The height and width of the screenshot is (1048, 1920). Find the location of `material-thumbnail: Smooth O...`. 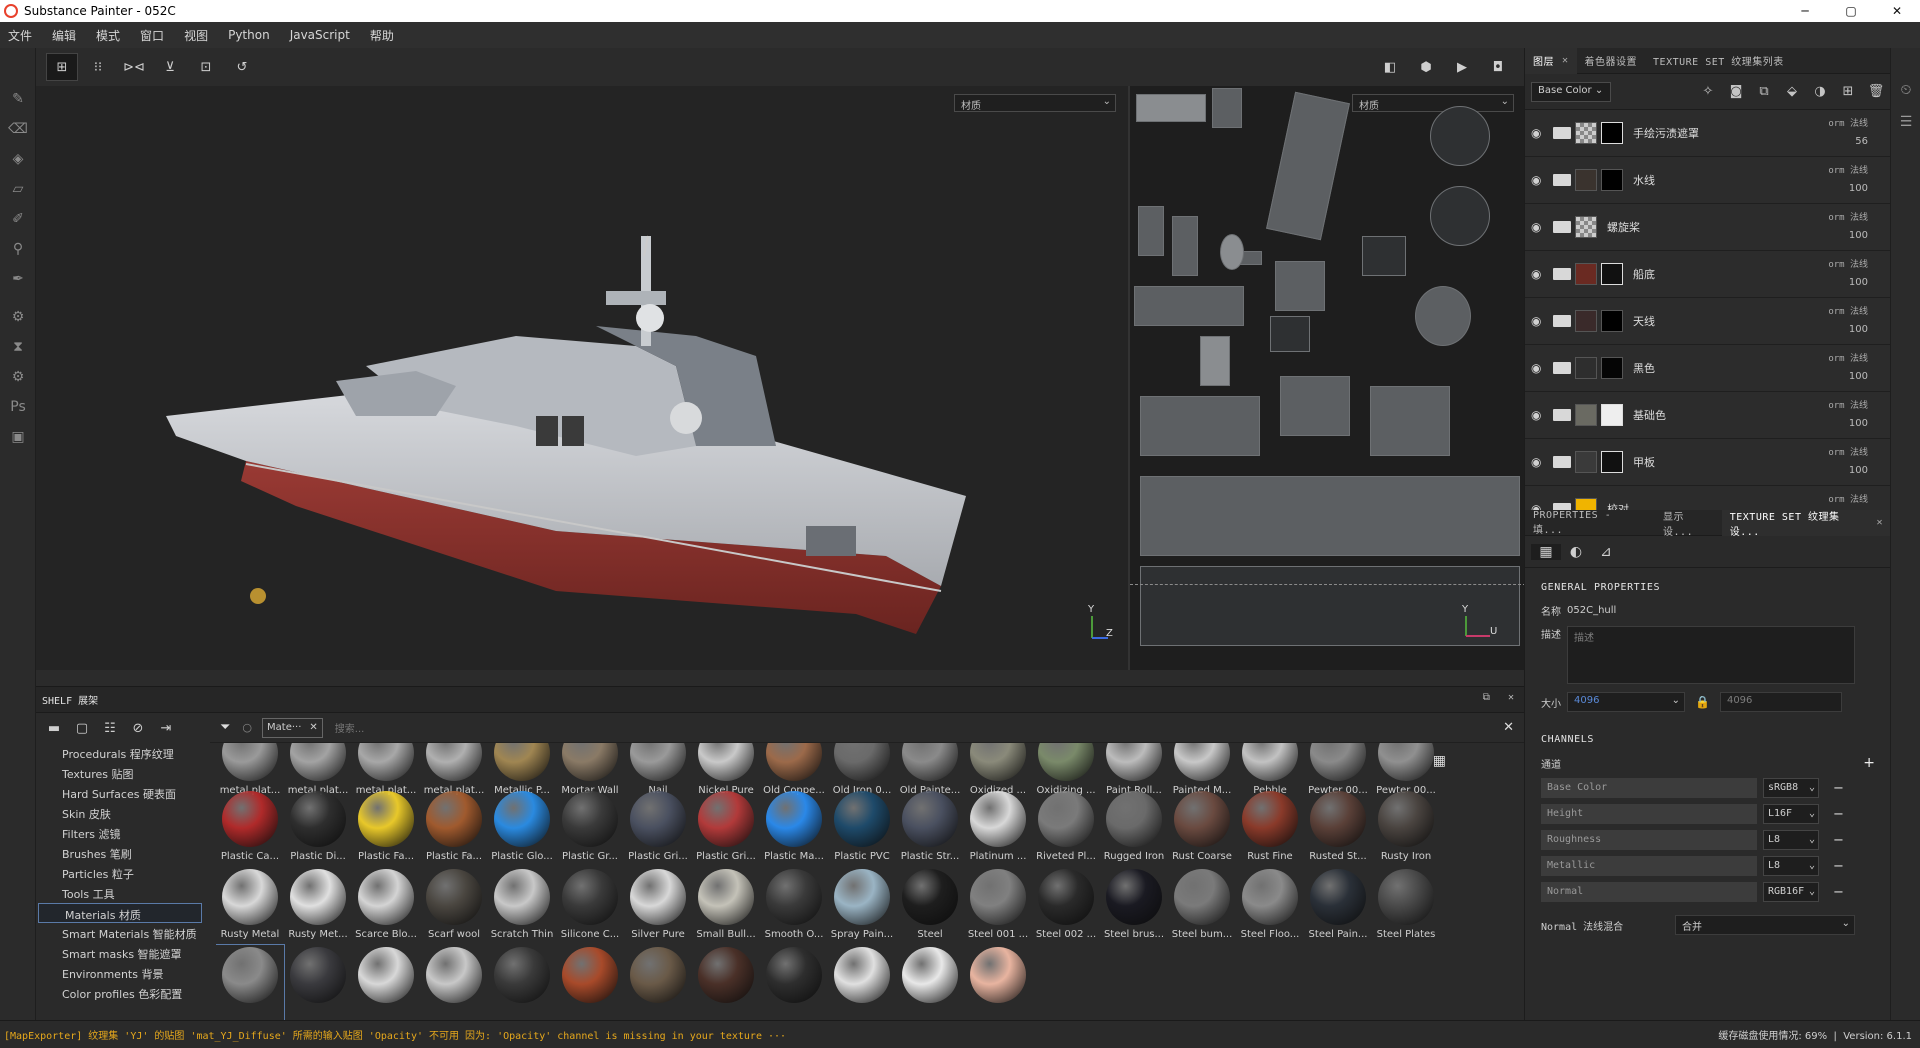

material-thumbnail: Smooth O... is located at coordinates (794, 906).